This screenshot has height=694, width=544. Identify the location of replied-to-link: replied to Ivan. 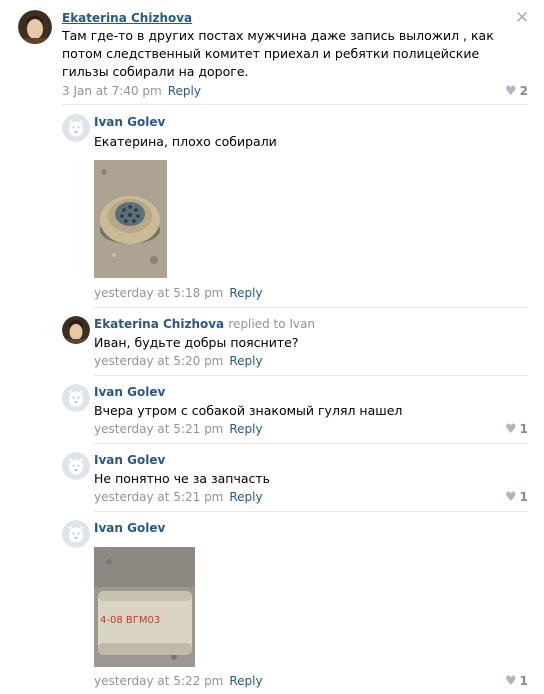
(271, 324).